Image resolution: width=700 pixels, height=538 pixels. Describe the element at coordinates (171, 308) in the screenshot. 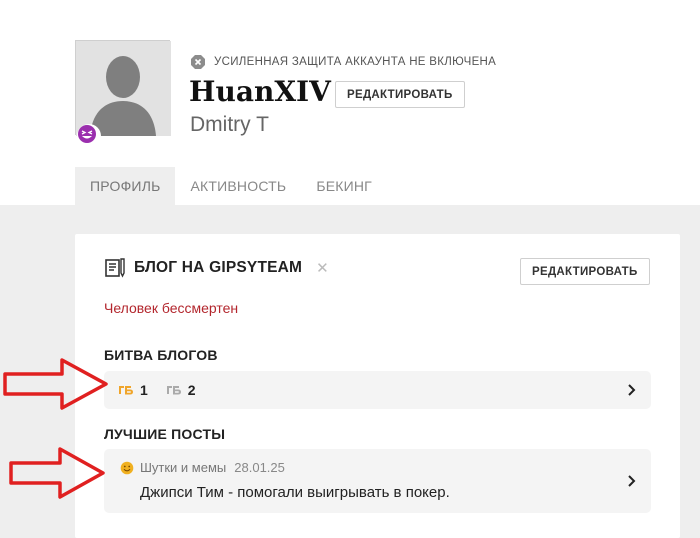

I see `blog-slogan: Человек бессмертен` at that location.